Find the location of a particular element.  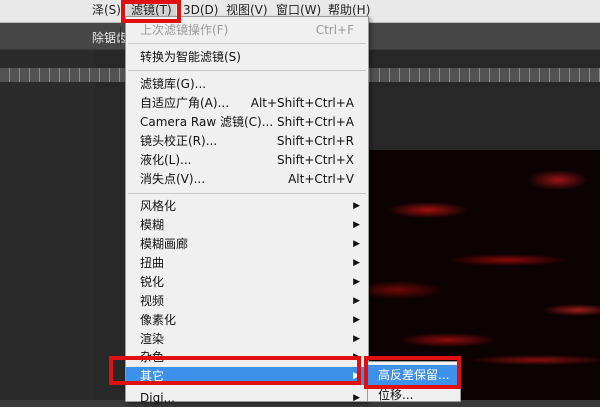

menu-item-label: 视频 is located at coordinates (152, 301).